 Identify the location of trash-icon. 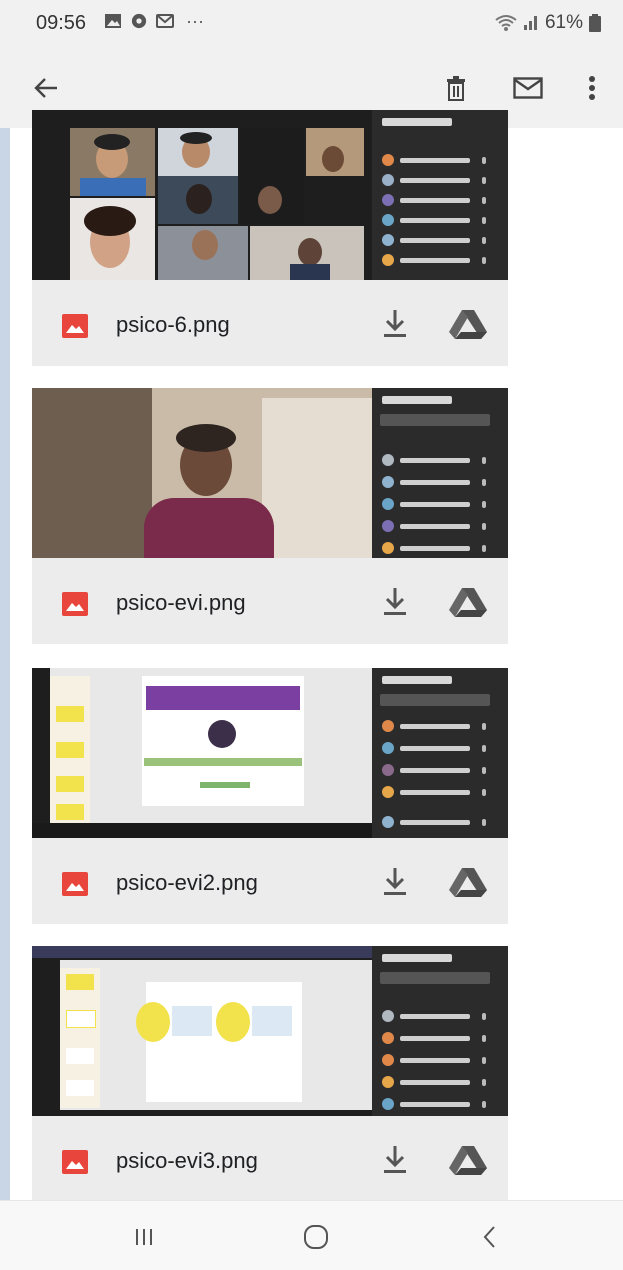
(456, 88).